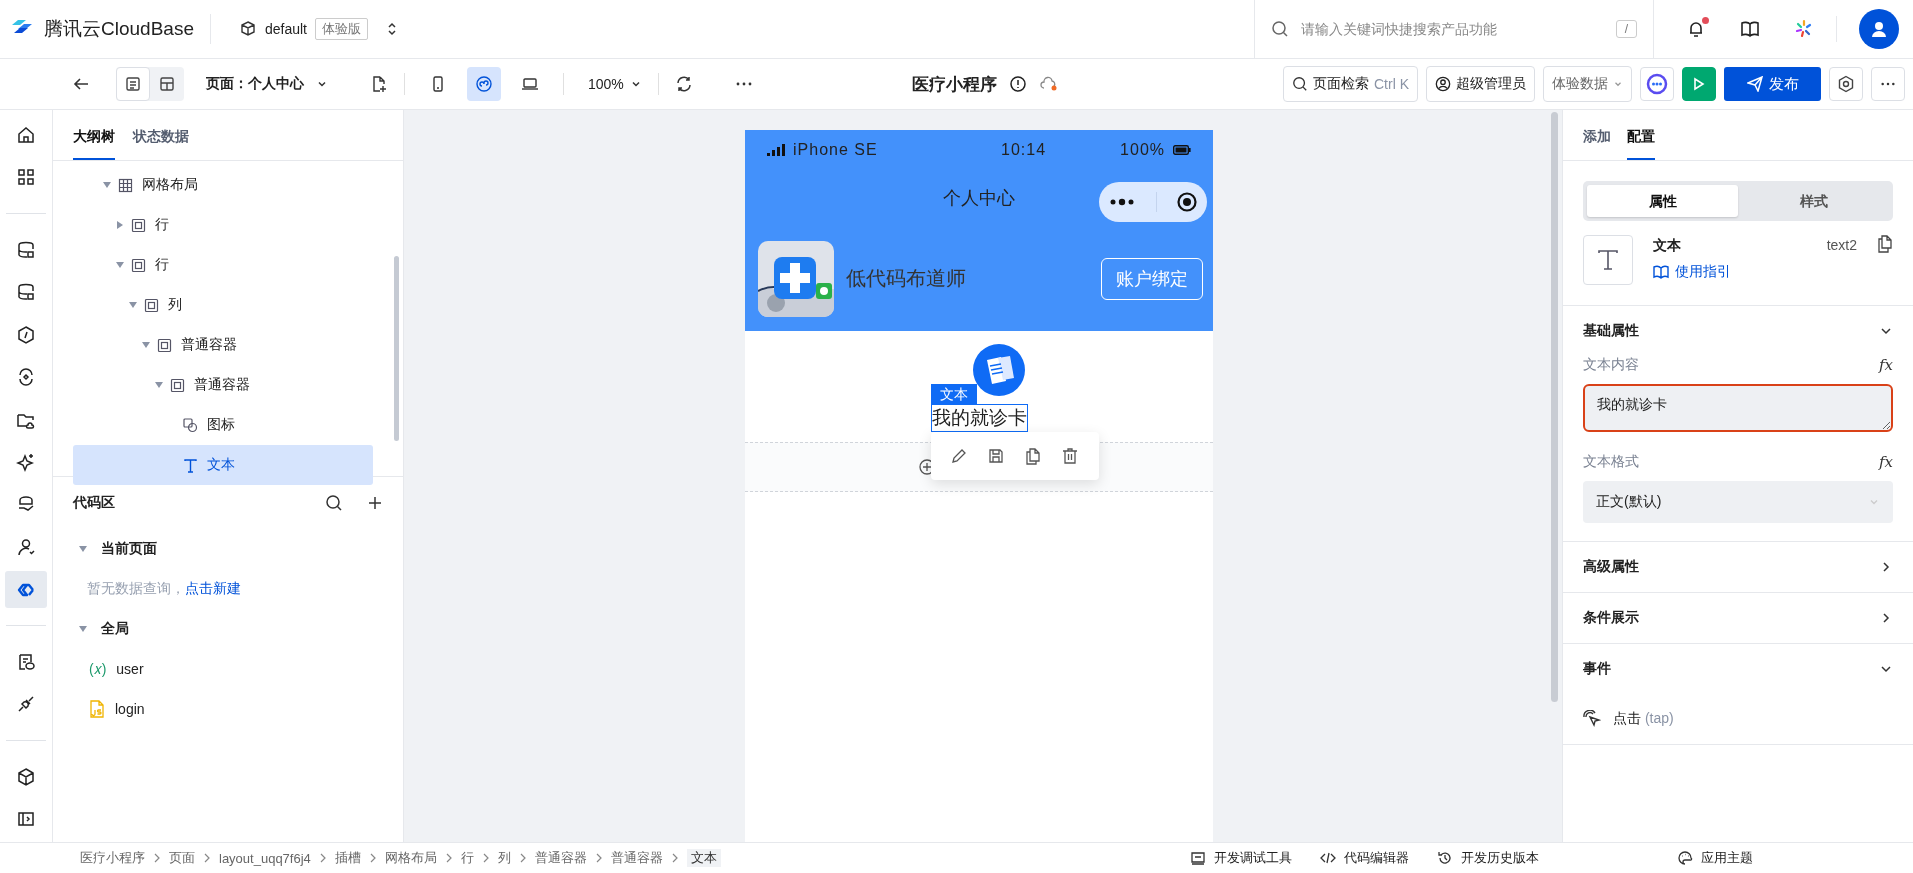 This screenshot has width=1913, height=873. Describe the element at coordinates (1738, 618) in the screenshot. I see `section-header: 条件展示` at that location.